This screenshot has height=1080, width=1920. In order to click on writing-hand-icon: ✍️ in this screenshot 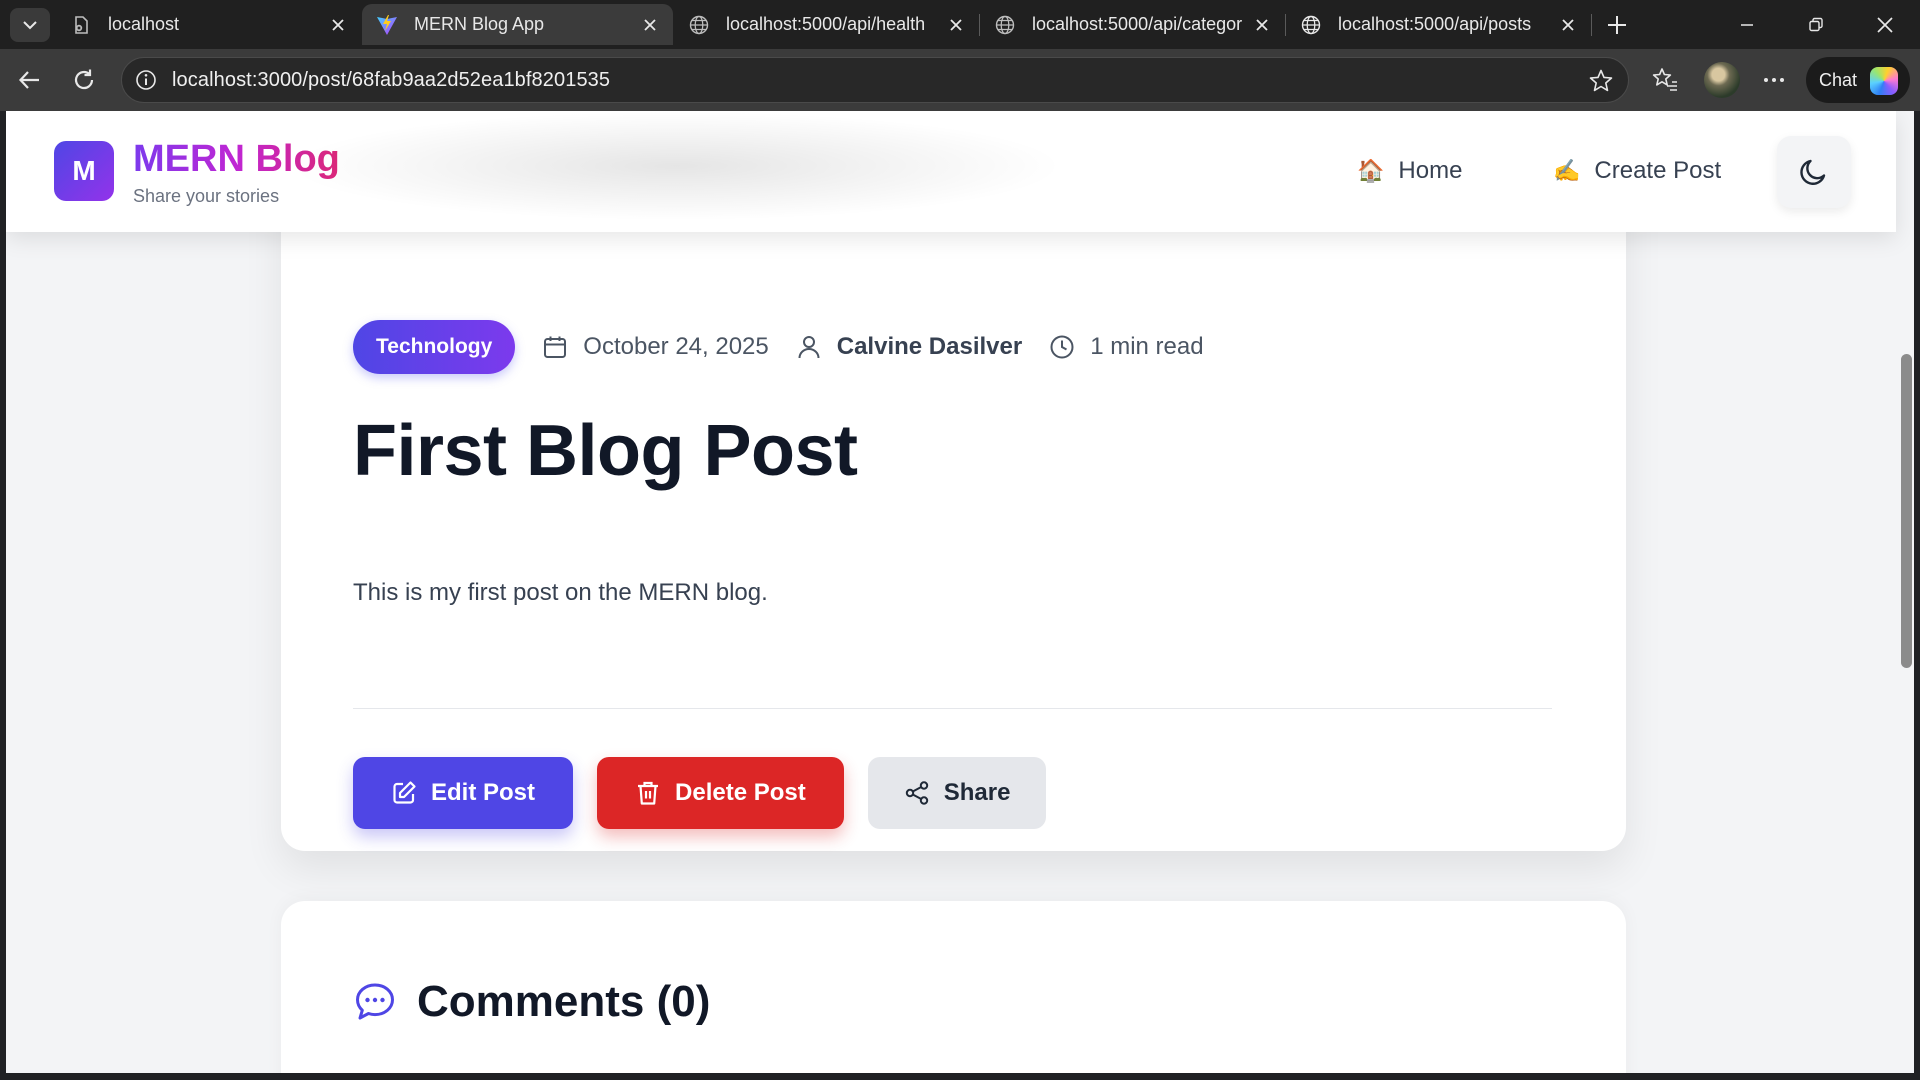, I will do `click(1567, 171)`.